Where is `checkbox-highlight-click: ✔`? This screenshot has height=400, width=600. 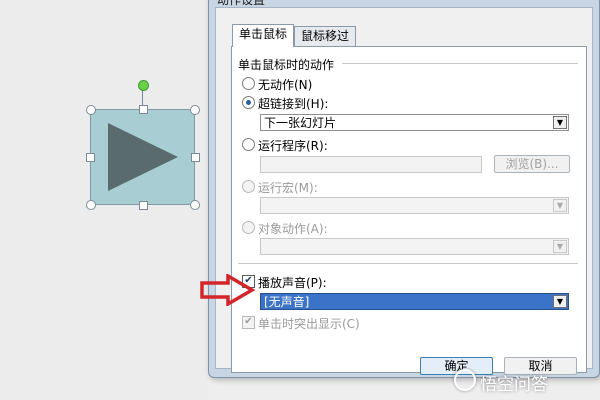 checkbox-highlight-click: ✔ is located at coordinates (248, 322).